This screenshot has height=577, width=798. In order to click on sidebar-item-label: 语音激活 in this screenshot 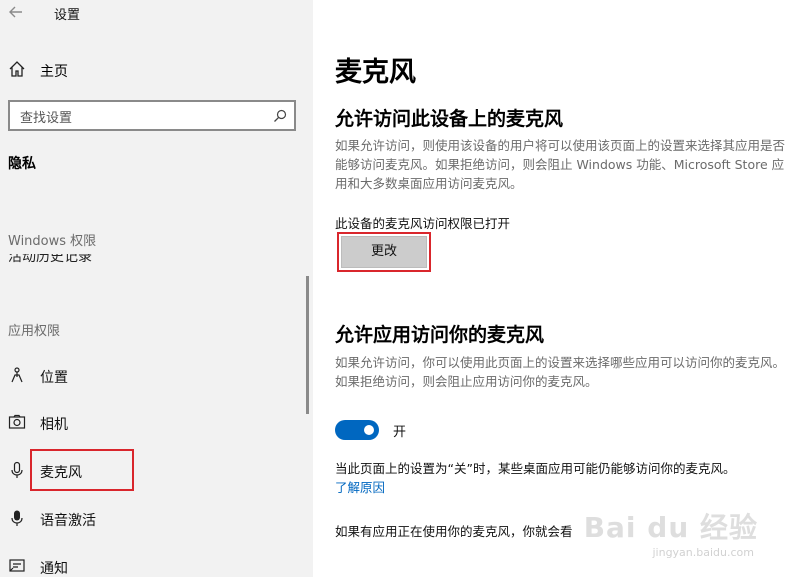, I will do `click(68, 521)`.